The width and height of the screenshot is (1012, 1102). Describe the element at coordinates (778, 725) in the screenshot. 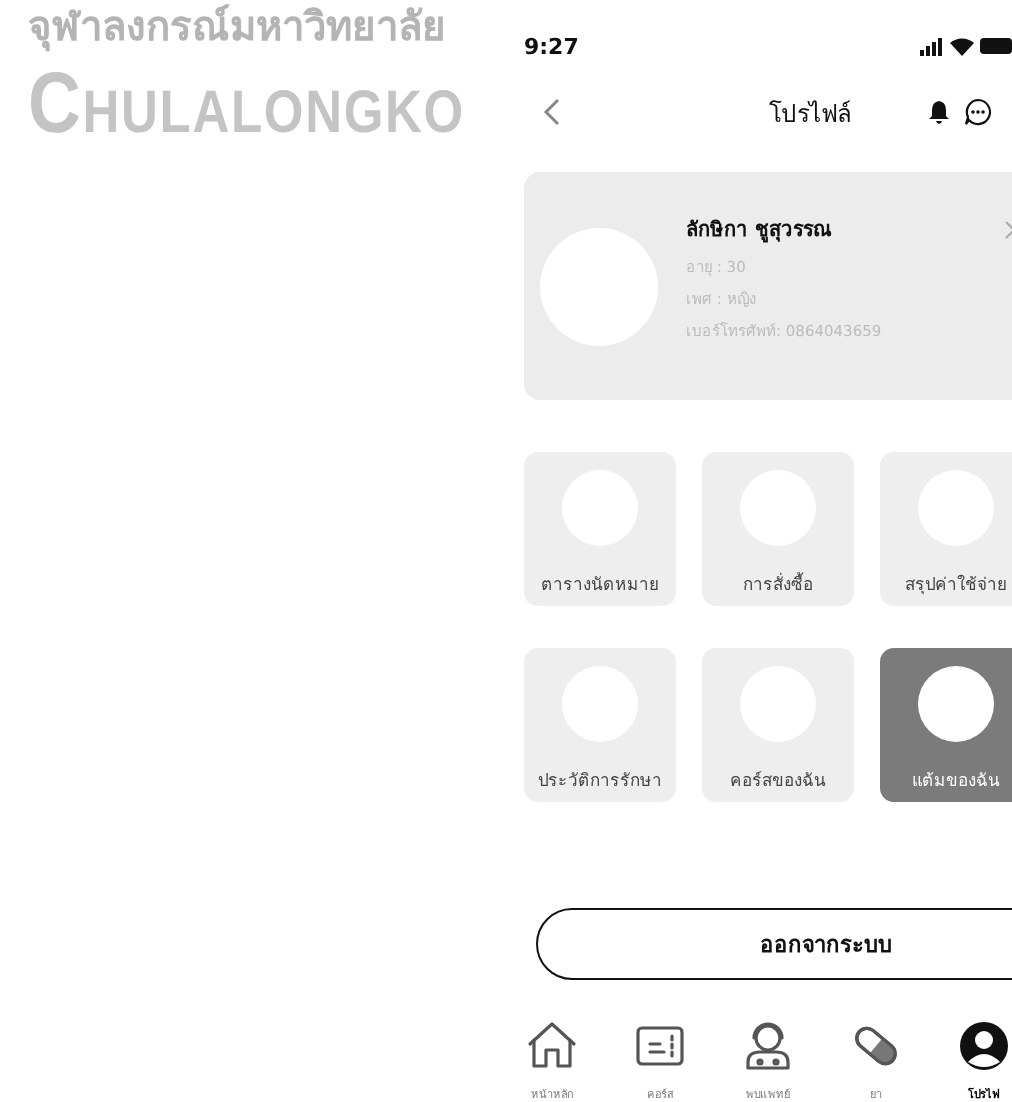

I see `menu-tile: คอร์สของฉัน` at that location.